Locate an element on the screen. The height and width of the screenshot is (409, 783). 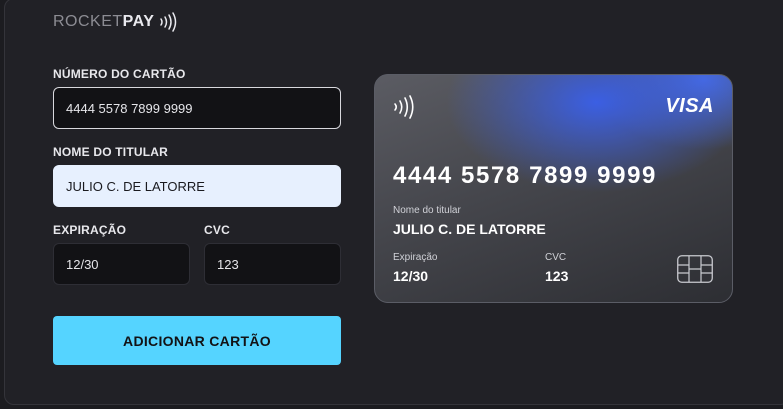
card-chip-icon is located at coordinates (695, 269).